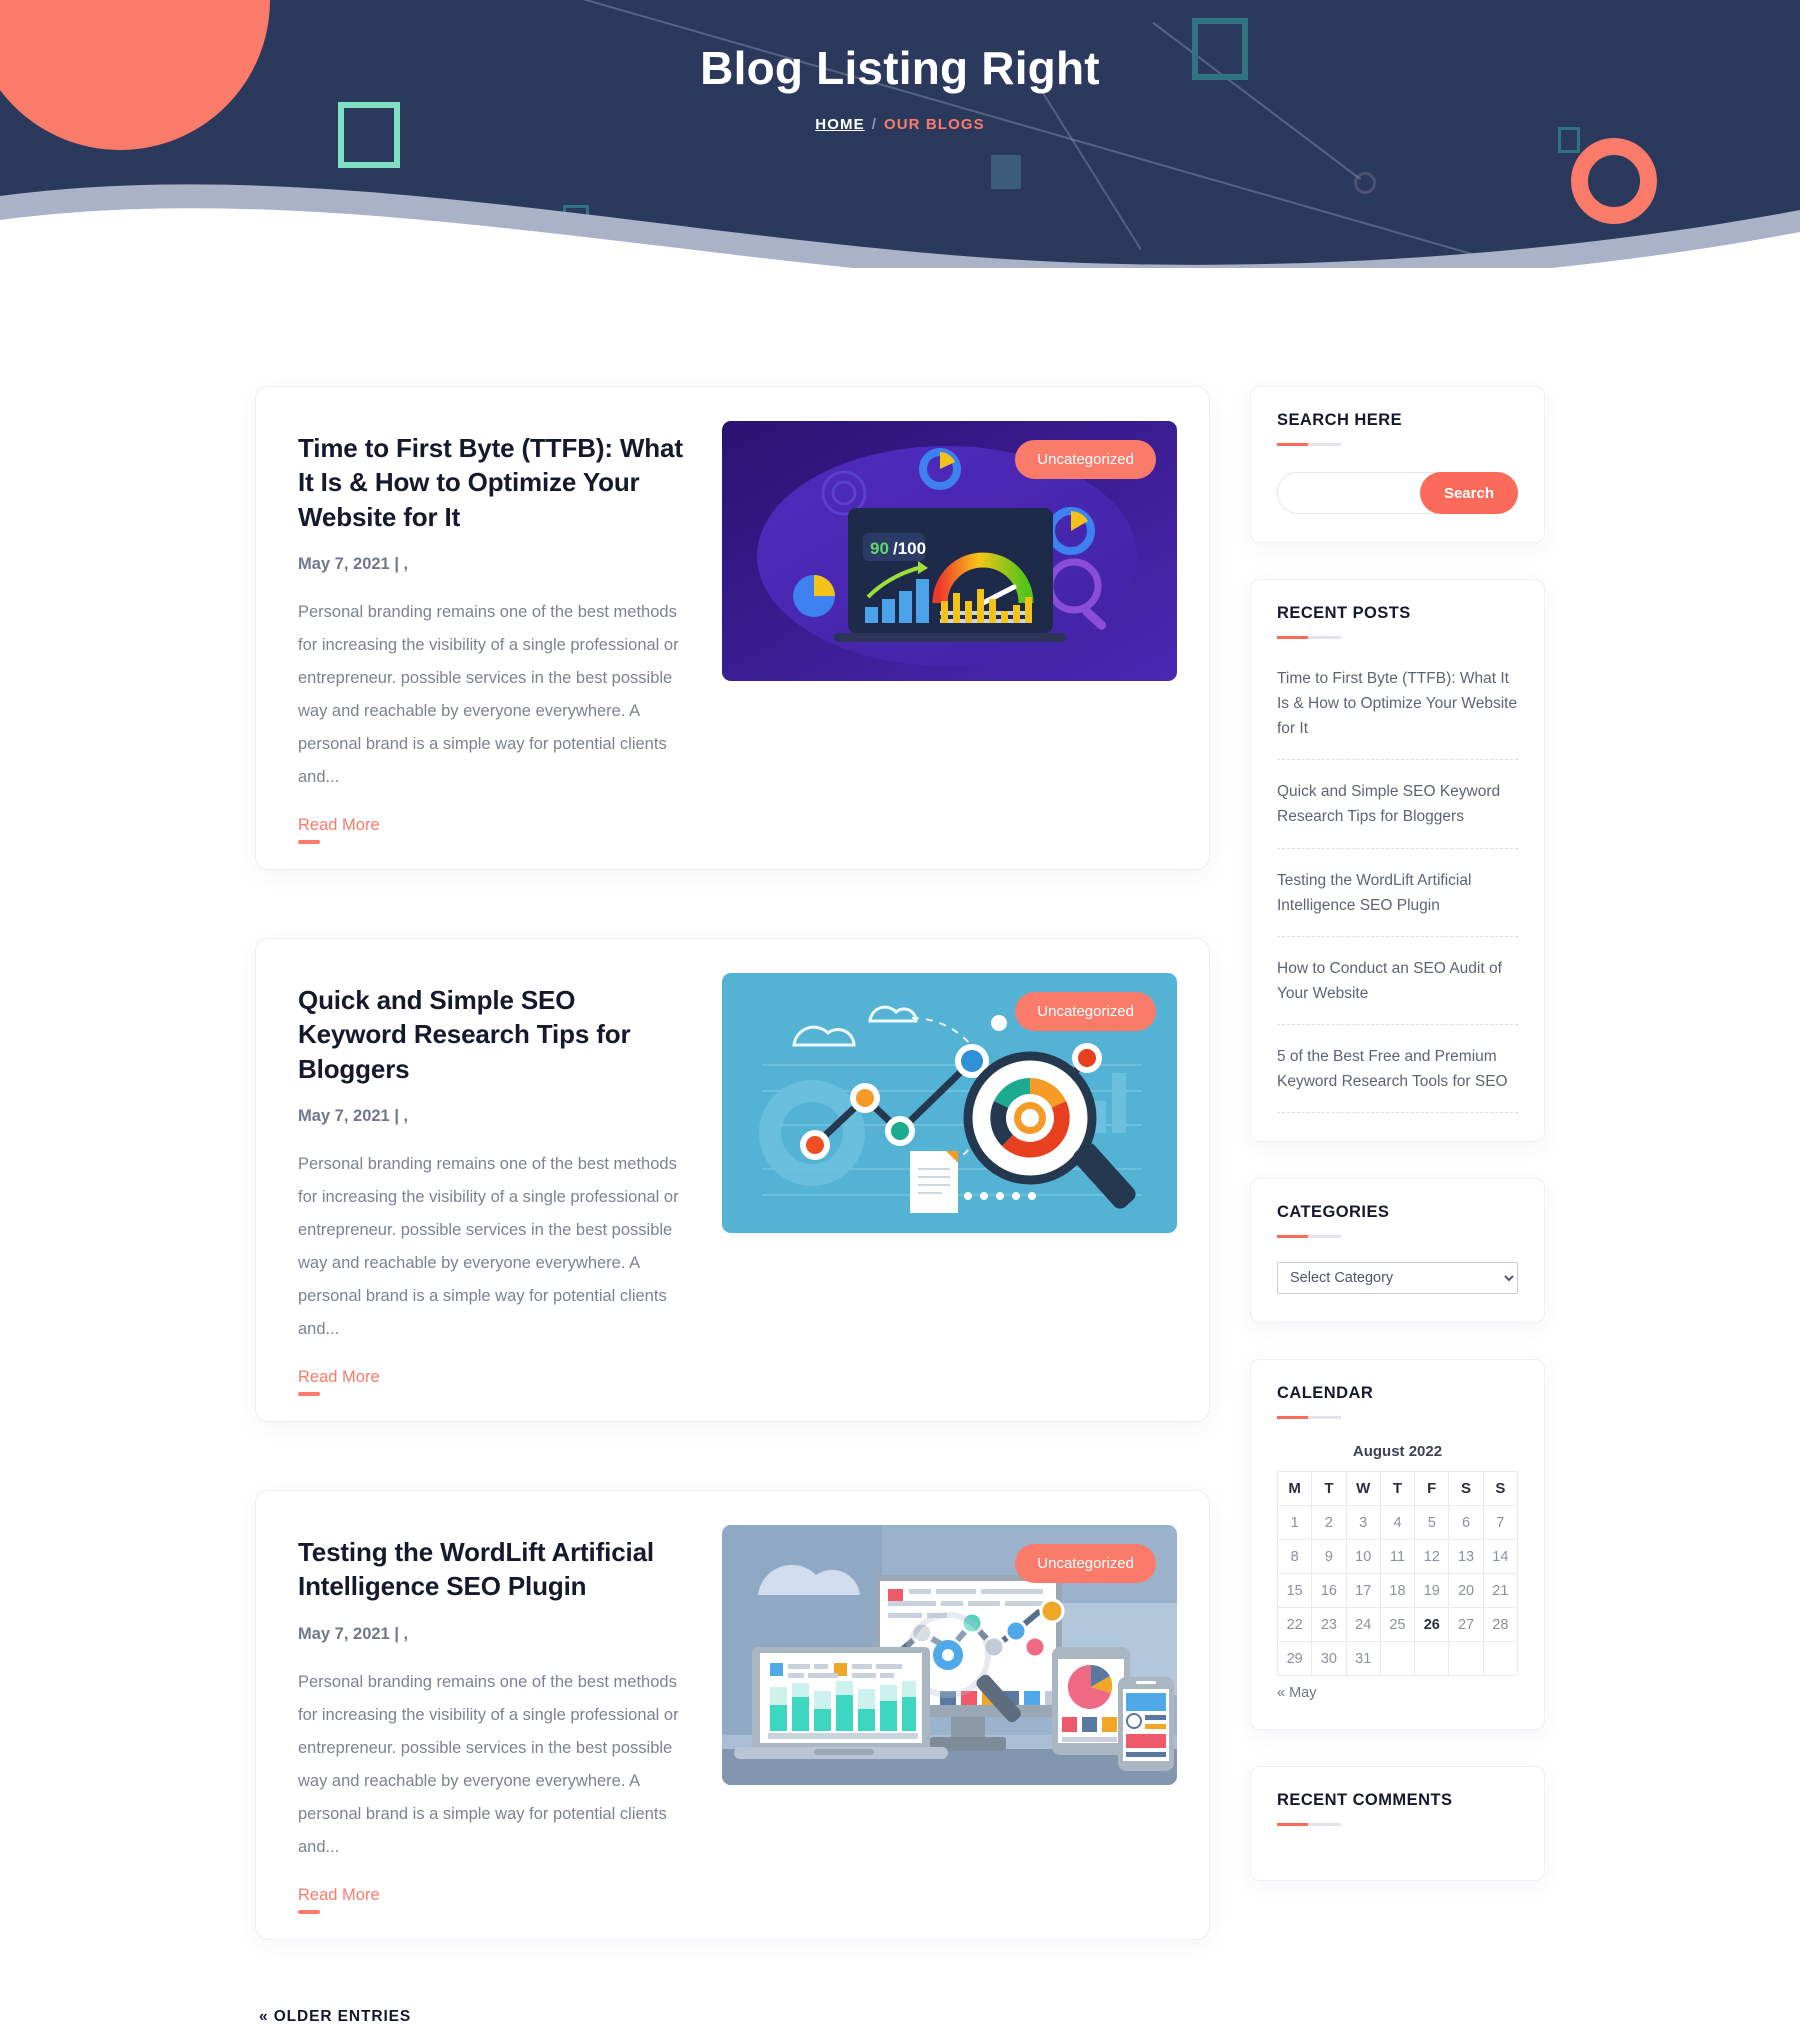 The image size is (1800, 2026). I want to click on calendar-weekday: M, so click(1294, 1489).